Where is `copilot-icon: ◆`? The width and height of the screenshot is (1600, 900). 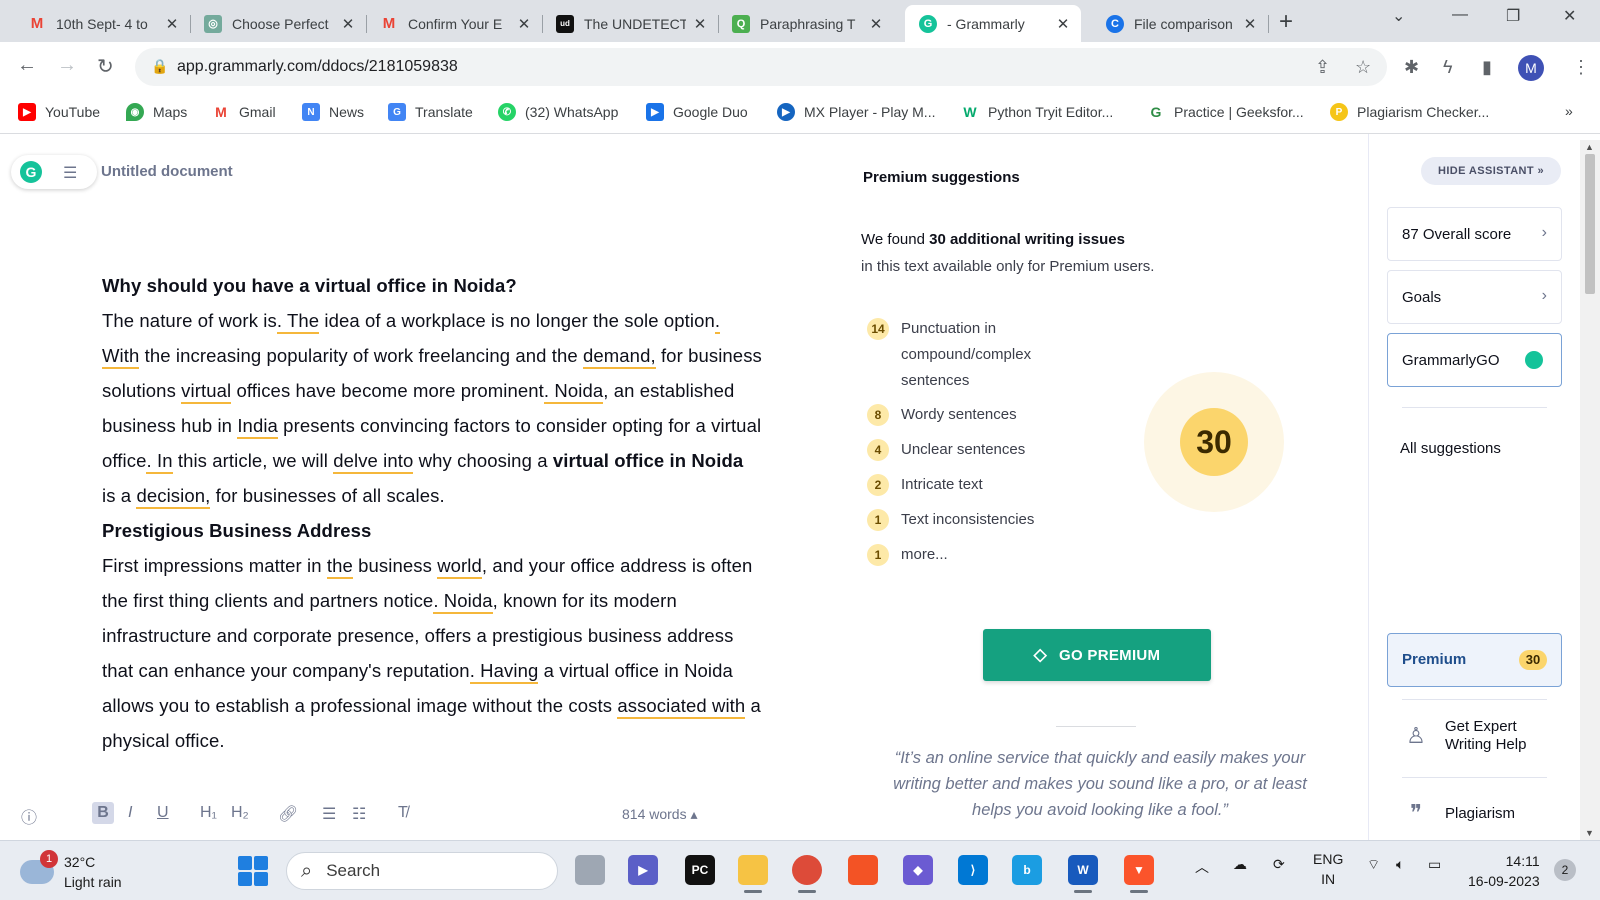 copilot-icon: ◆ is located at coordinates (918, 870).